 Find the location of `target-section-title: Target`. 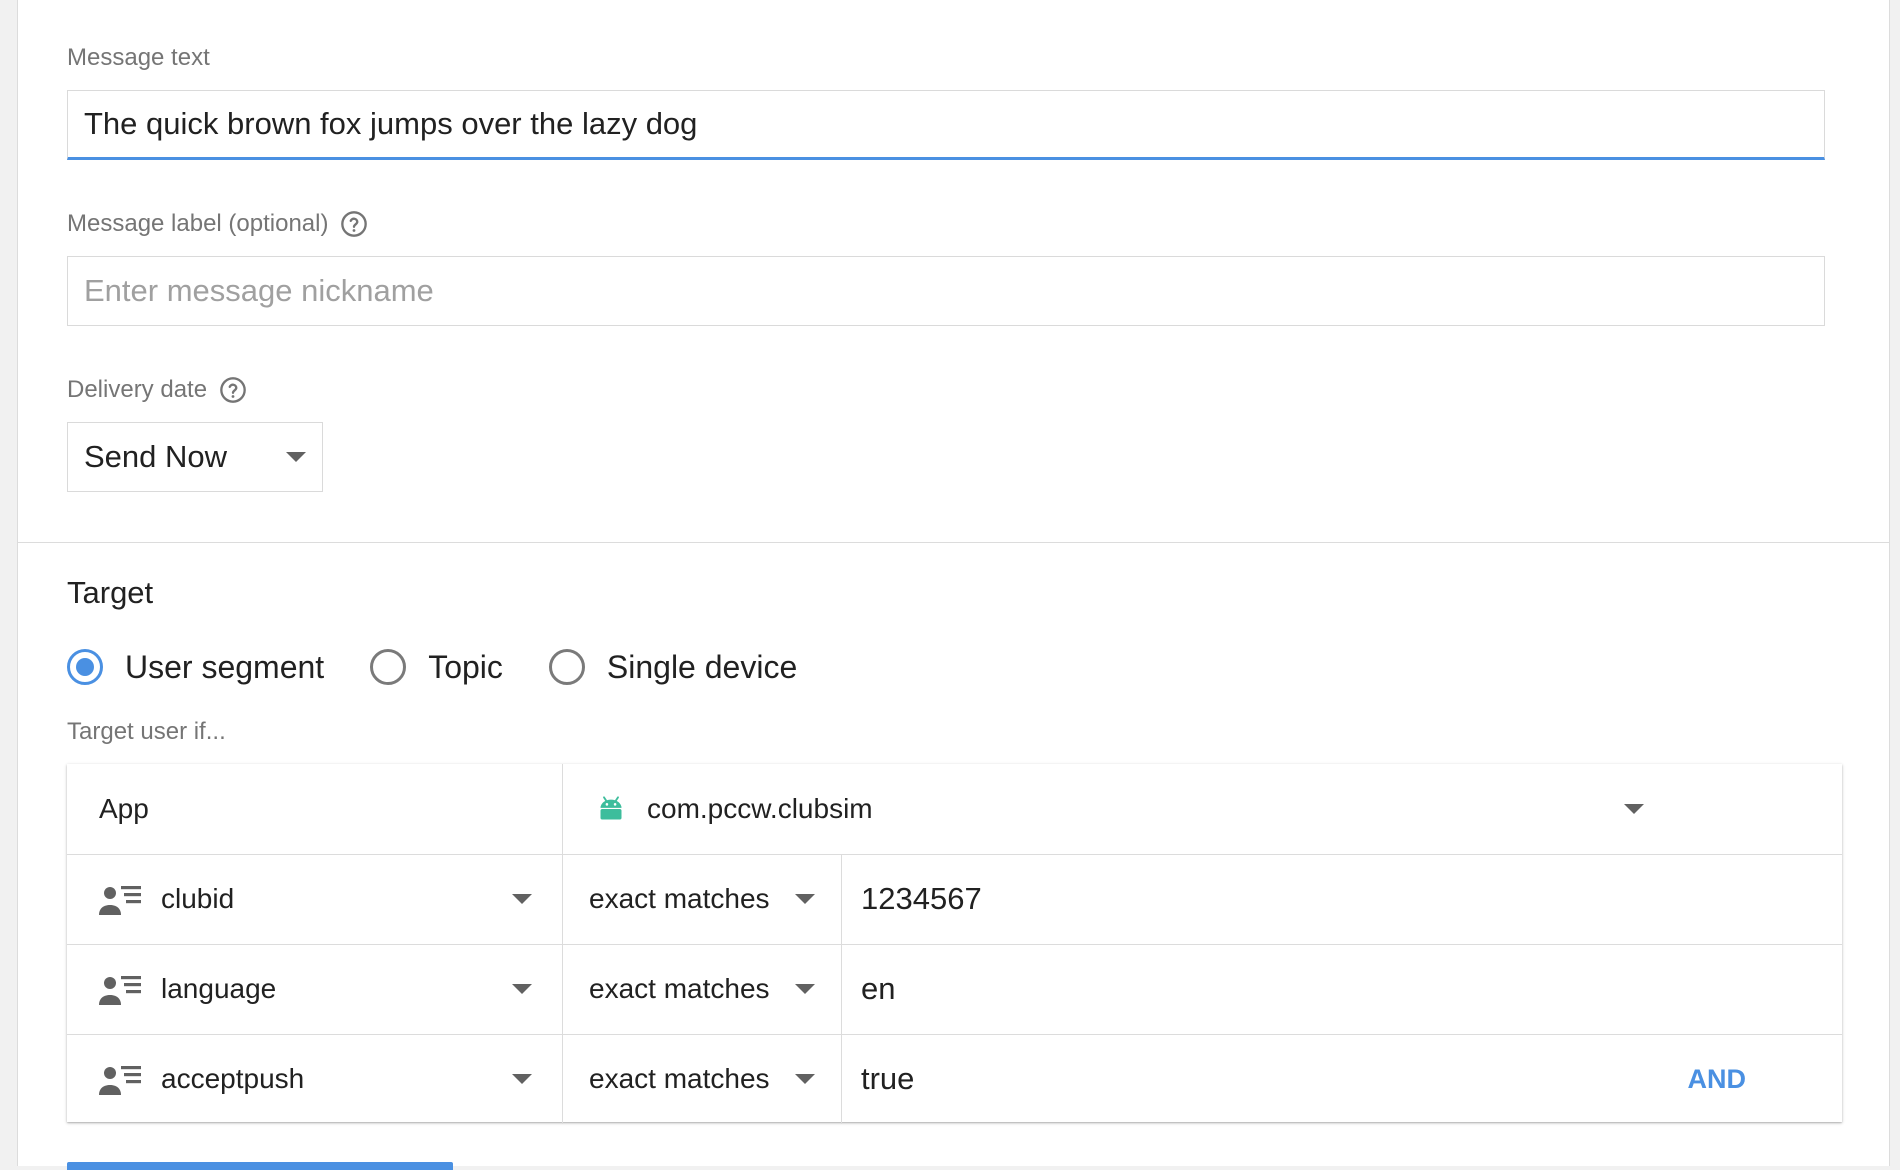

target-section-title: Target is located at coordinates (110, 592).